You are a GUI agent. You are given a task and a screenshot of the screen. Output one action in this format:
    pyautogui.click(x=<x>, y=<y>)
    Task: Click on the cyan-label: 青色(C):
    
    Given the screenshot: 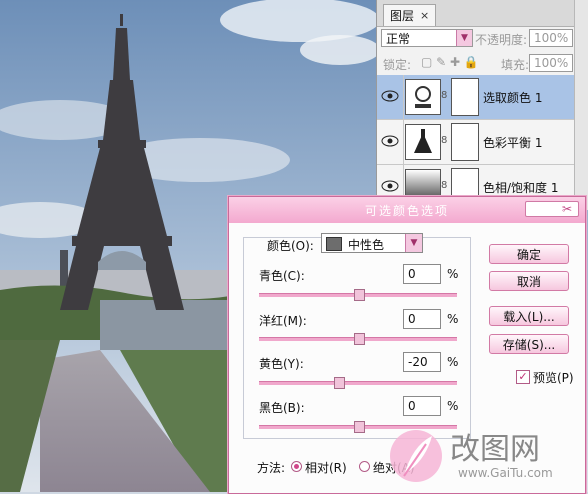 What is the action you would take?
    pyautogui.click(x=282, y=276)
    